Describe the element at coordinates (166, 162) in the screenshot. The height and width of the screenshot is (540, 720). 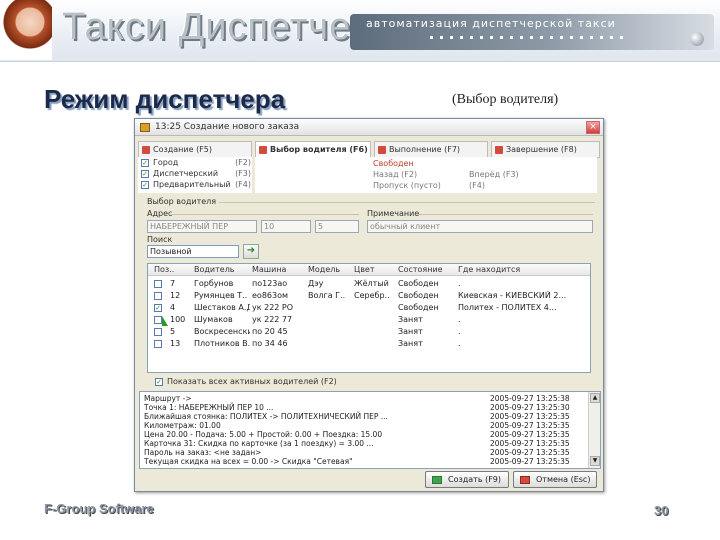
I see `option-label: Город` at that location.